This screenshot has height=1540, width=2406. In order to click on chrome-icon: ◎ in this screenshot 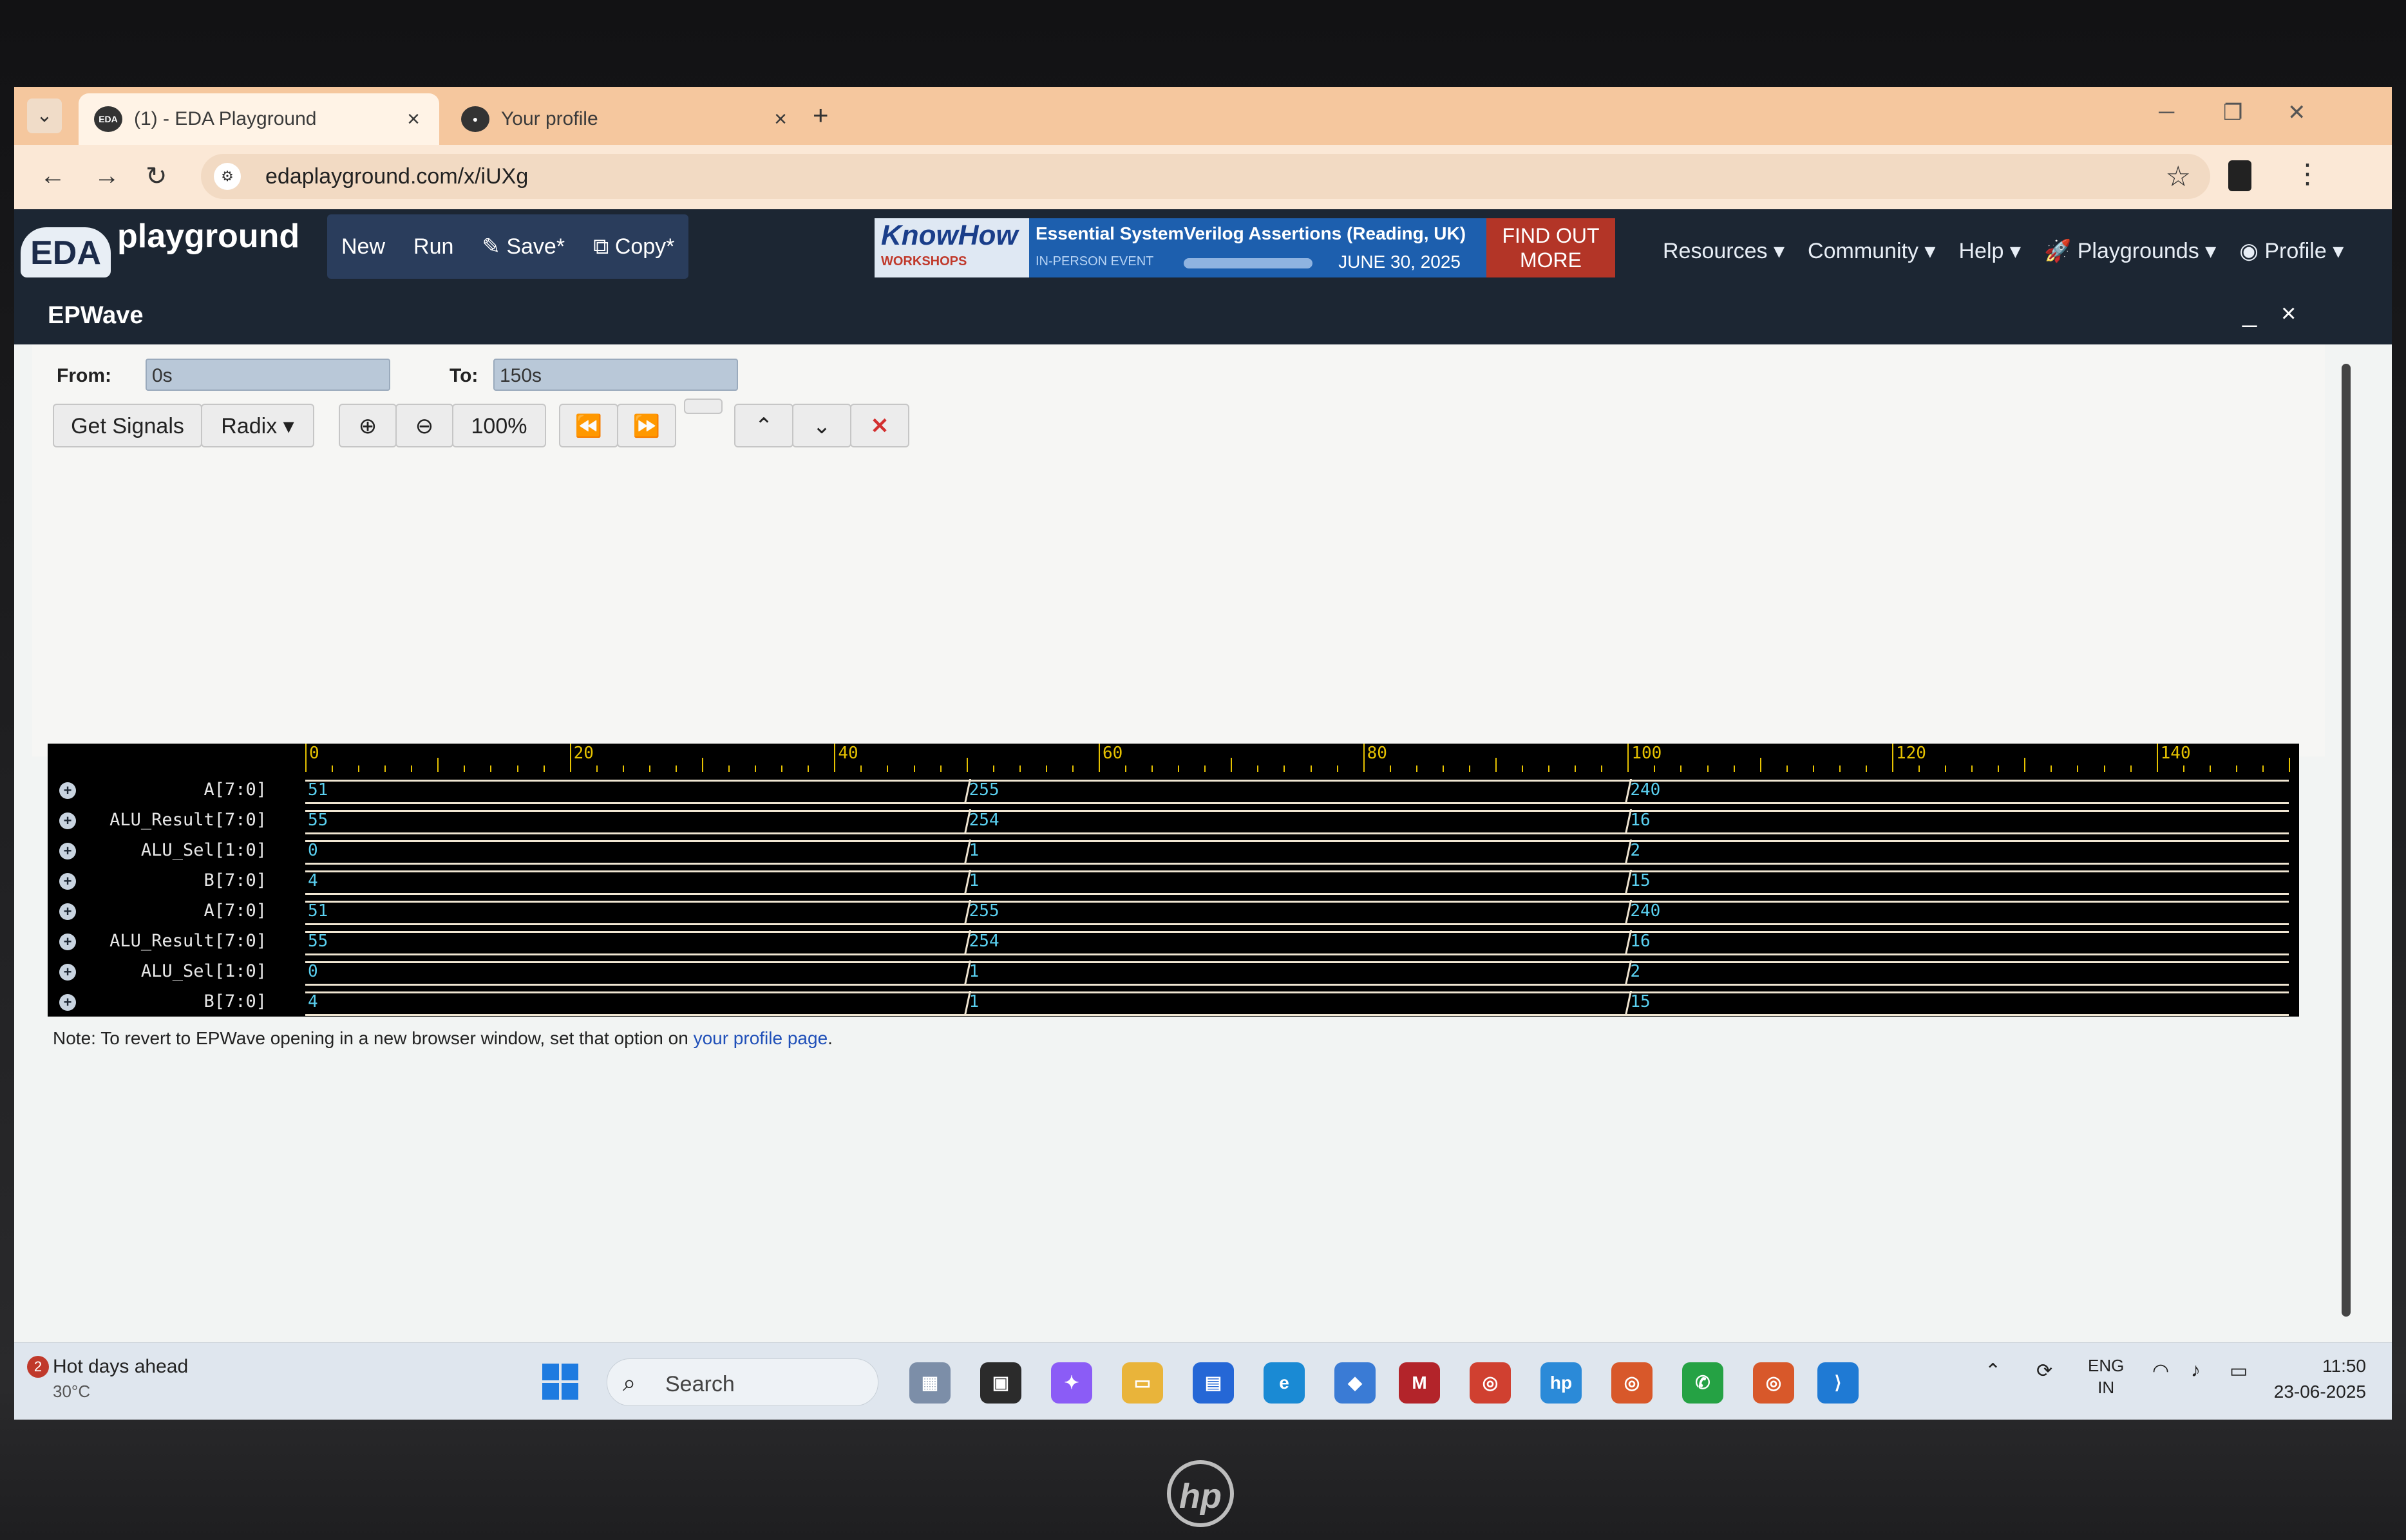, I will do `click(1490, 1383)`.